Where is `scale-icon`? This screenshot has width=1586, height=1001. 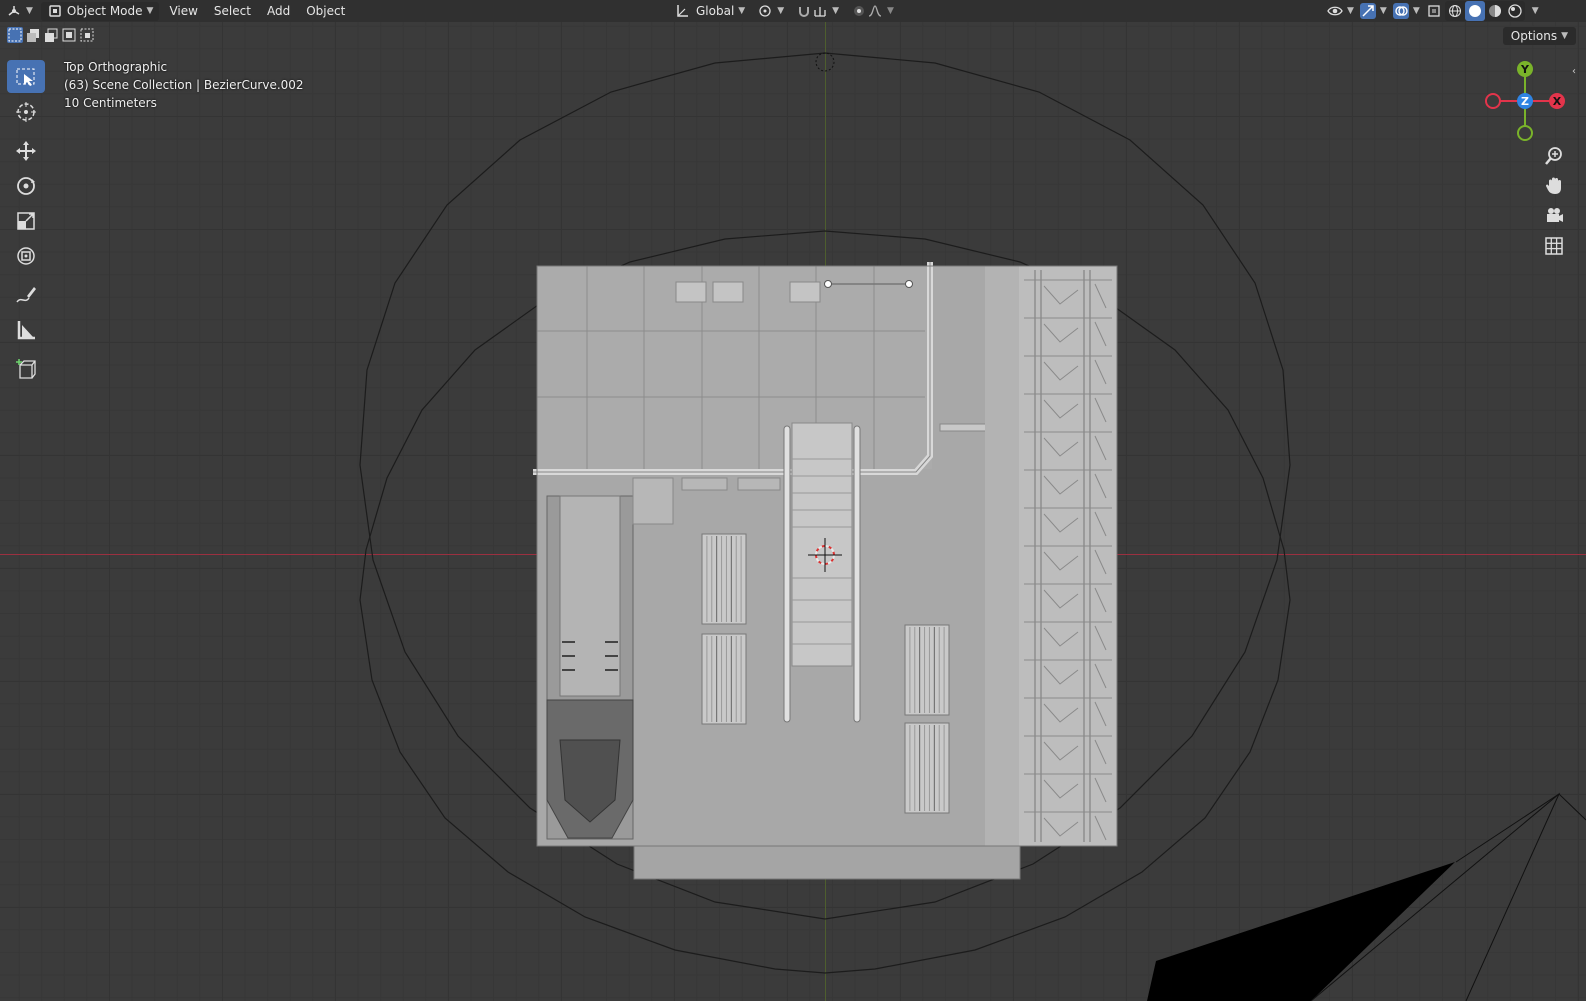
scale-icon is located at coordinates (26, 220).